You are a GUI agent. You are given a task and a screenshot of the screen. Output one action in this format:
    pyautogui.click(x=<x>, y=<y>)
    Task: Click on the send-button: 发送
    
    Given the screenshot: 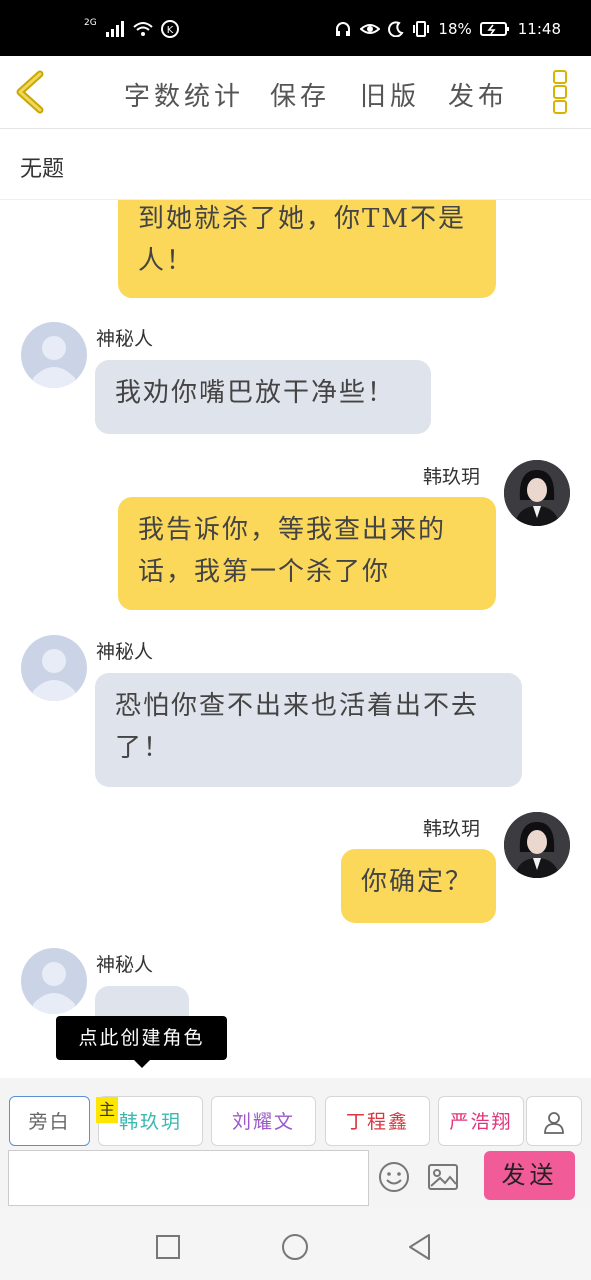 What is the action you would take?
    pyautogui.click(x=529, y=1175)
    